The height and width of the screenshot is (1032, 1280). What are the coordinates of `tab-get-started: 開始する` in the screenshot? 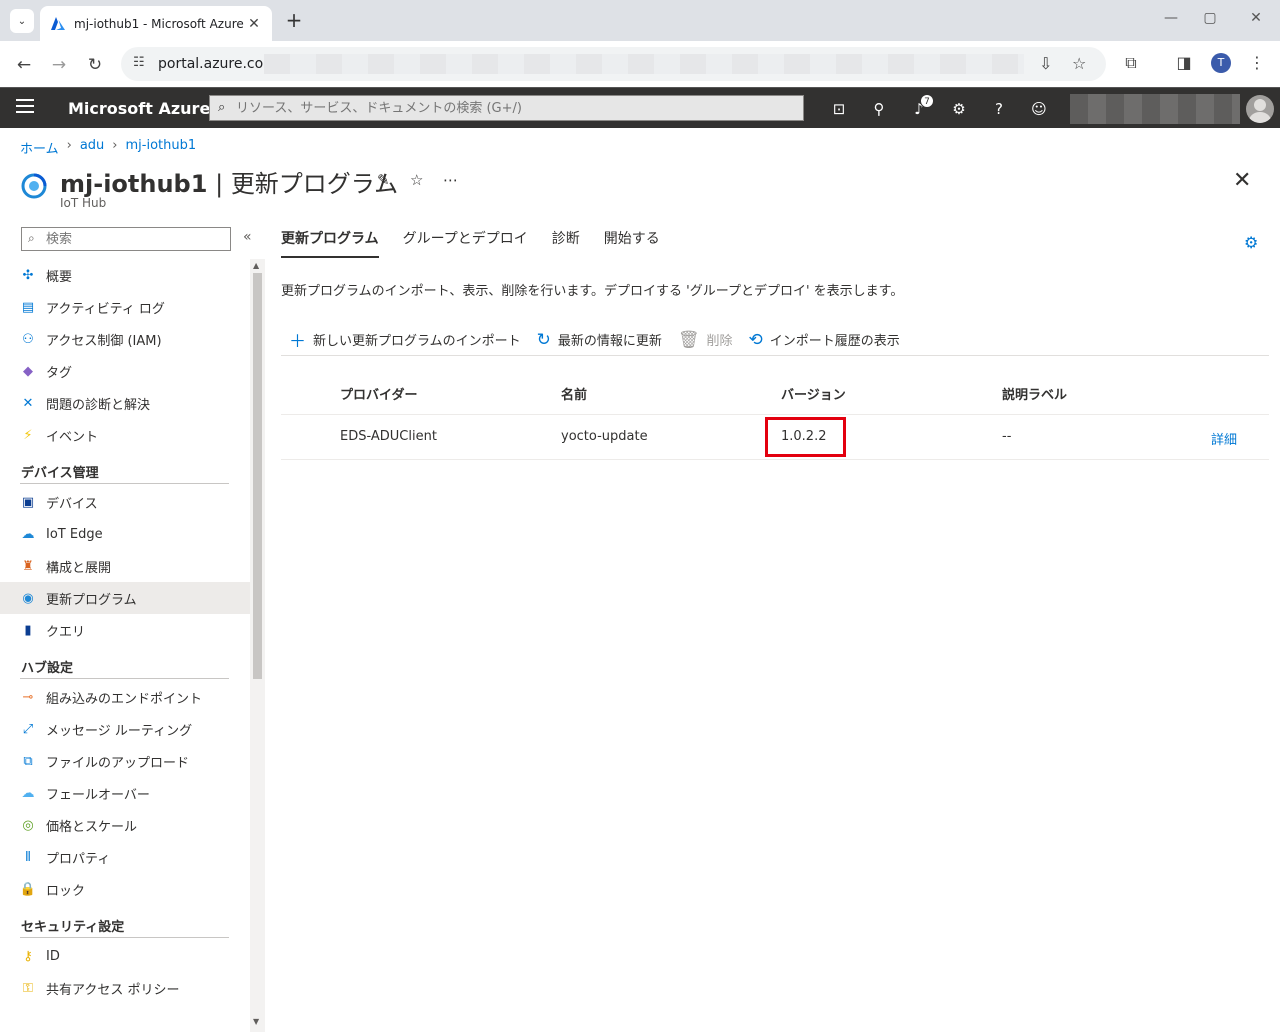 It's located at (632, 243).